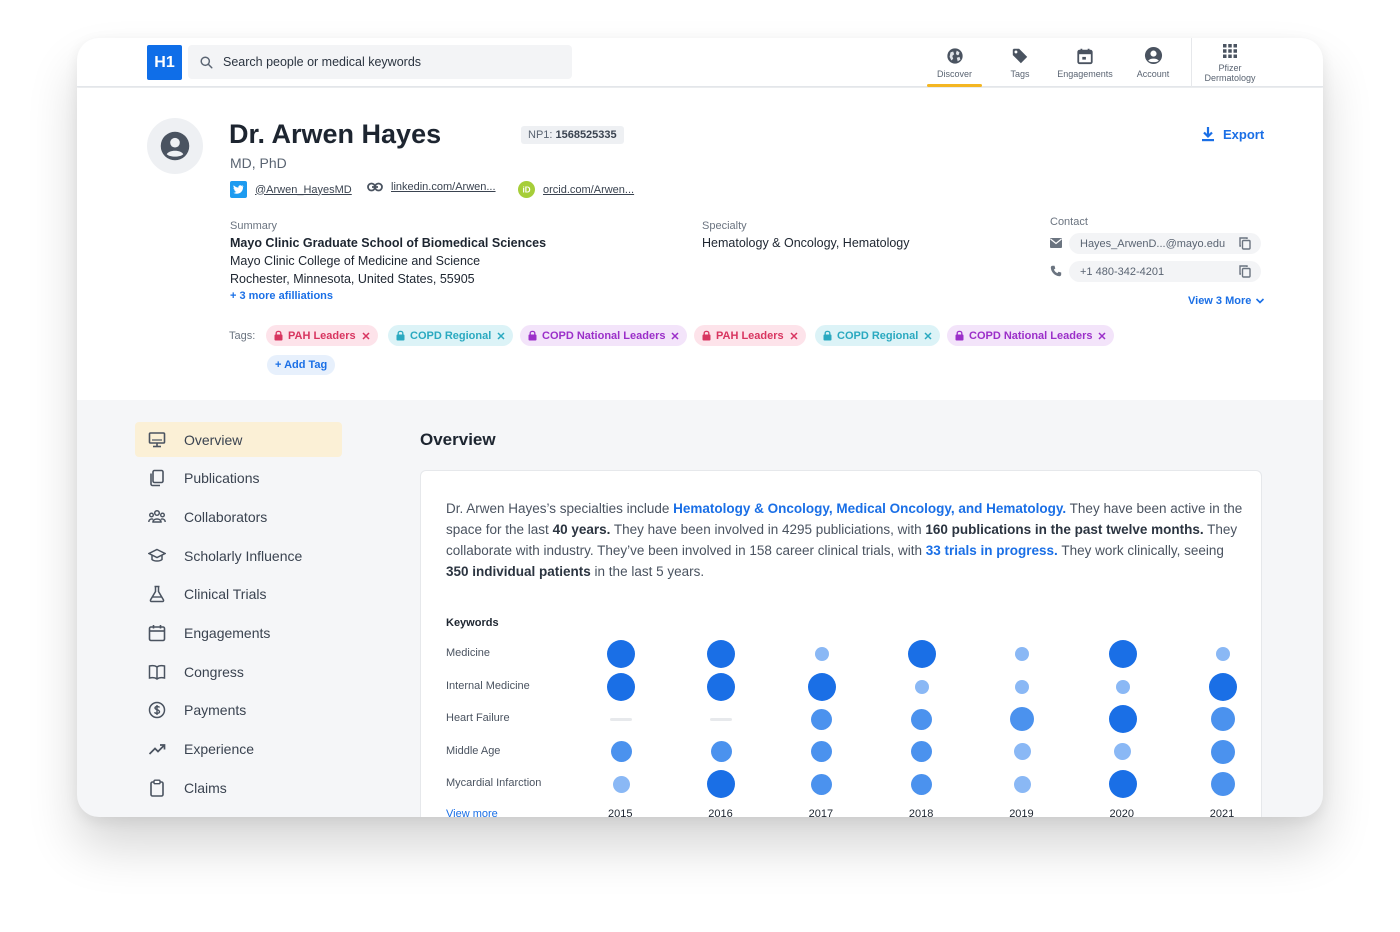 The height and width of the screenshot is (932, 1400). I want to click on tag-label: COPD National Leaders, so click(604, 335).